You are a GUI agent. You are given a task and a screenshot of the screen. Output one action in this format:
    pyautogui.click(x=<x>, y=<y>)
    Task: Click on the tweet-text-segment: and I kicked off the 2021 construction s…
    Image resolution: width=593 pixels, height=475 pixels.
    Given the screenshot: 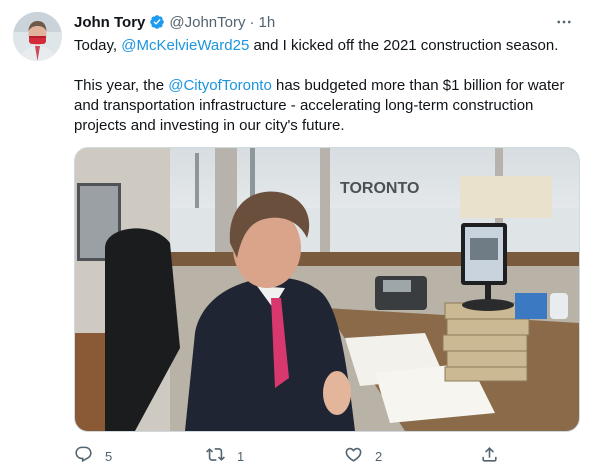 What is the action you would take?
    pyautogui.click(x=404, y=45)
    